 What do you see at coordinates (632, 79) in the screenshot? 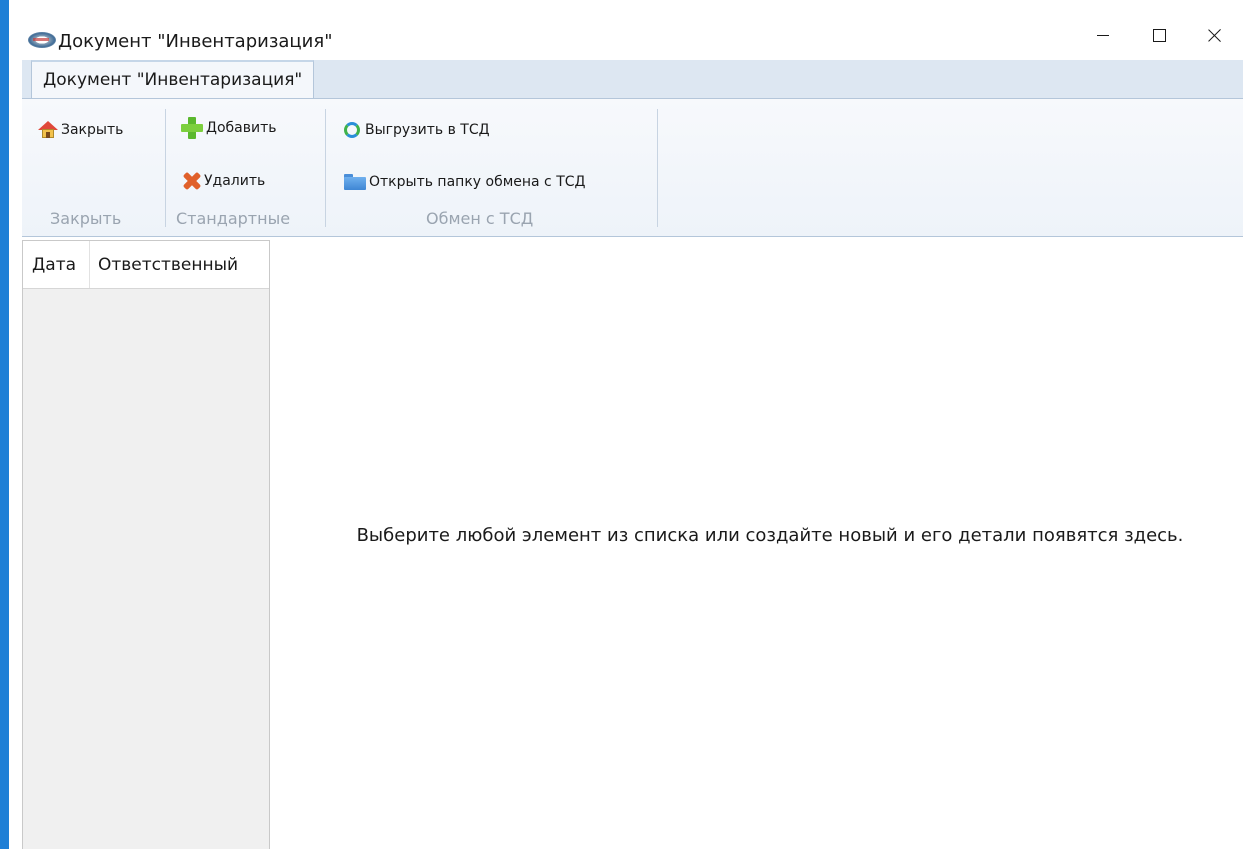
I see `tab-strip: Документ "Инвентаризация"` at bounding box center [632, 79].